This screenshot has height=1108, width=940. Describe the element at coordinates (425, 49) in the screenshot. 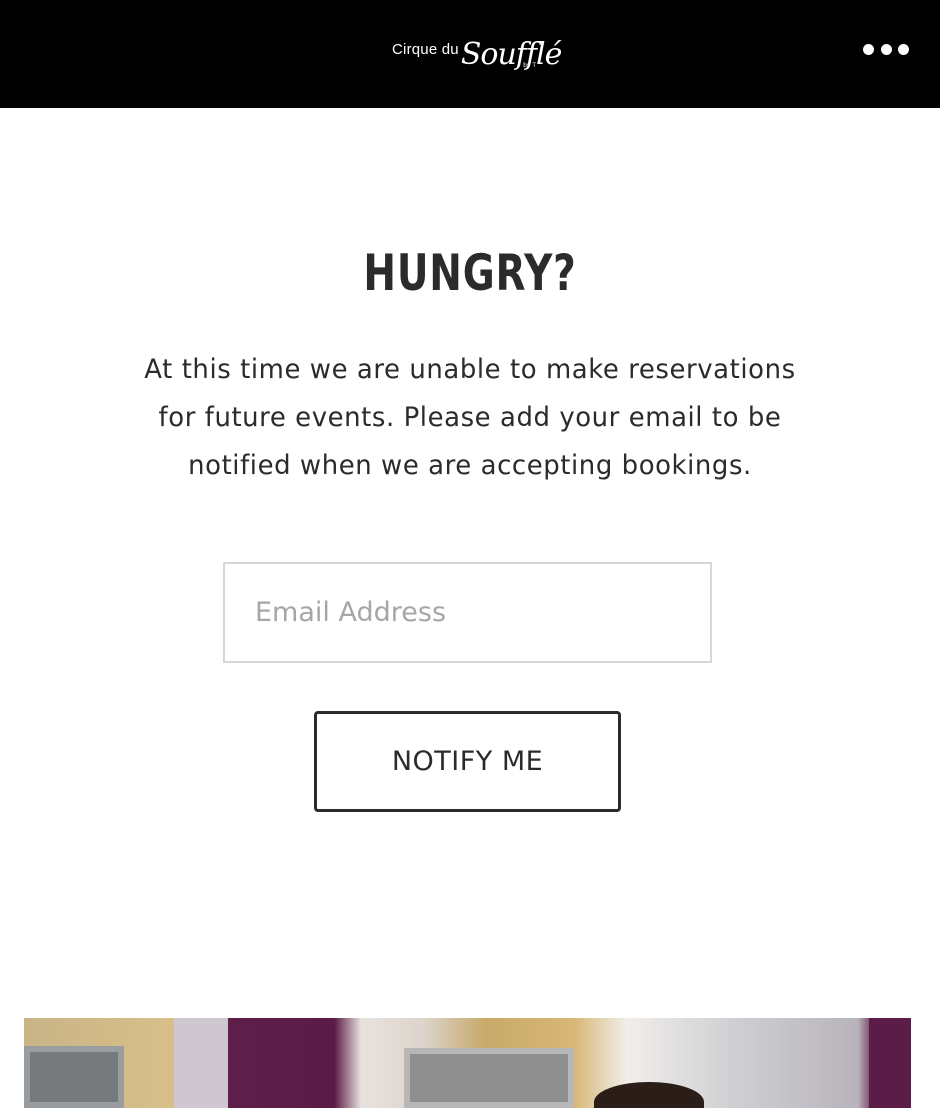

I see `logo-small-text: Cirque du` at that location.